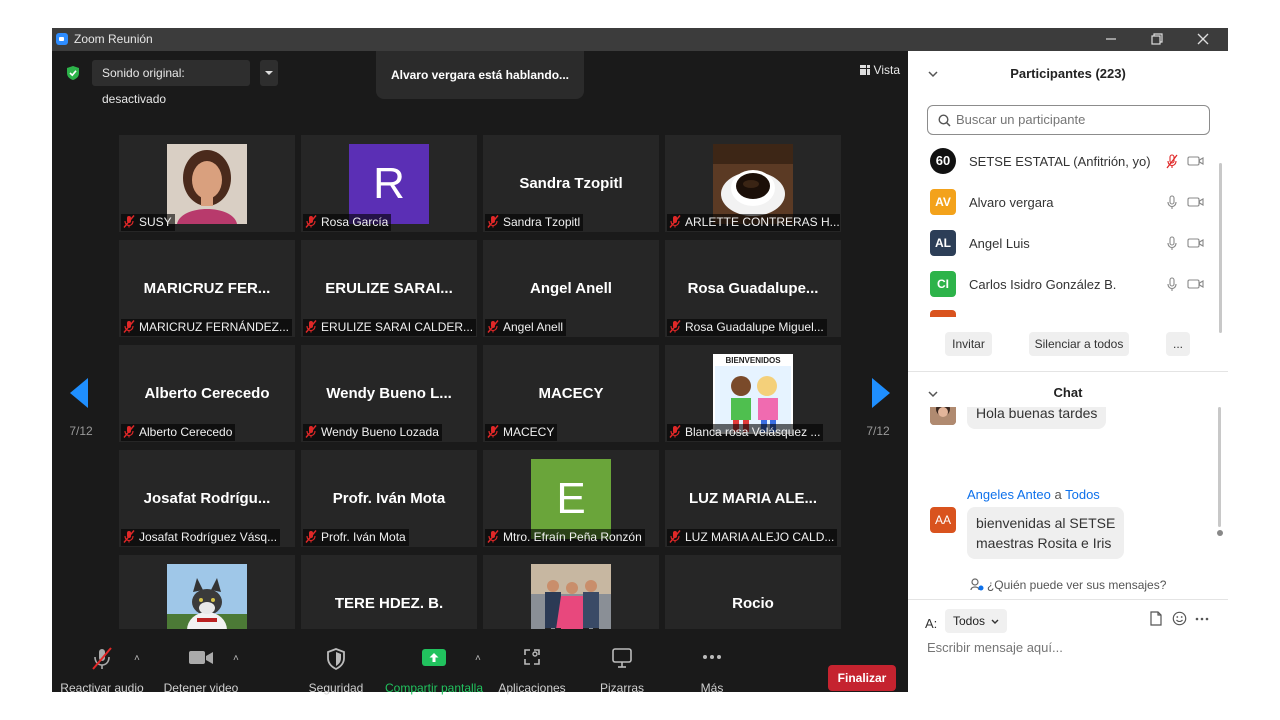 The height and width of the screenshot is (720, 1280). What do you see at coordinates (1060, 161) in the screenshot?
I see `participant-name: SETSE ESTATAL (Anfitrión, yo)` at bounding box center [1060, 161].